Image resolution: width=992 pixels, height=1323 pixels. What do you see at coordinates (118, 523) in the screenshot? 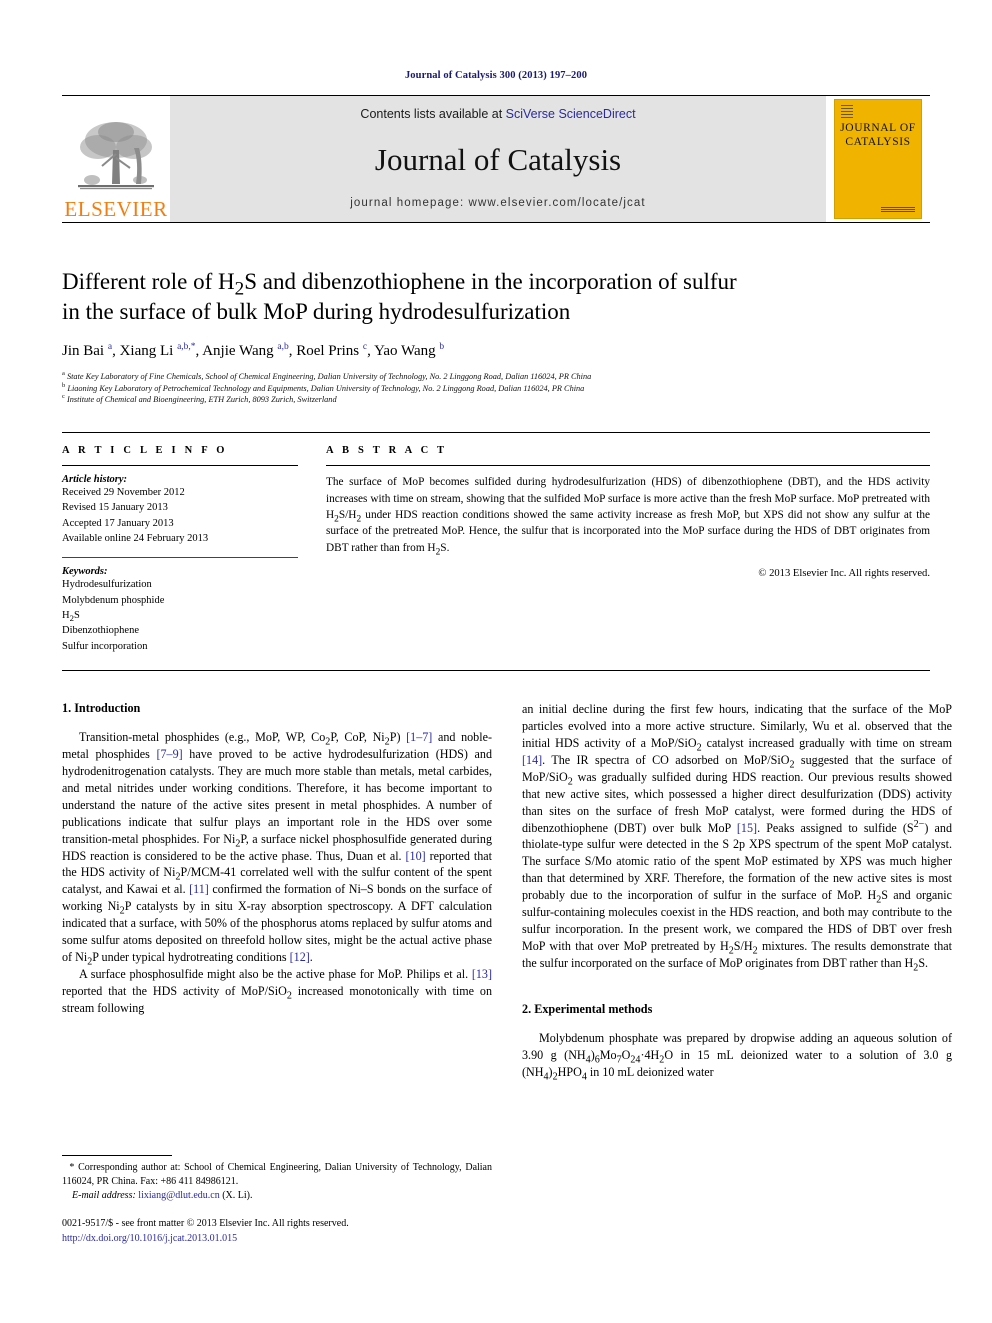
I see `history-accepted: Accepted 17 January 2013` at bounding box center [118, 523].